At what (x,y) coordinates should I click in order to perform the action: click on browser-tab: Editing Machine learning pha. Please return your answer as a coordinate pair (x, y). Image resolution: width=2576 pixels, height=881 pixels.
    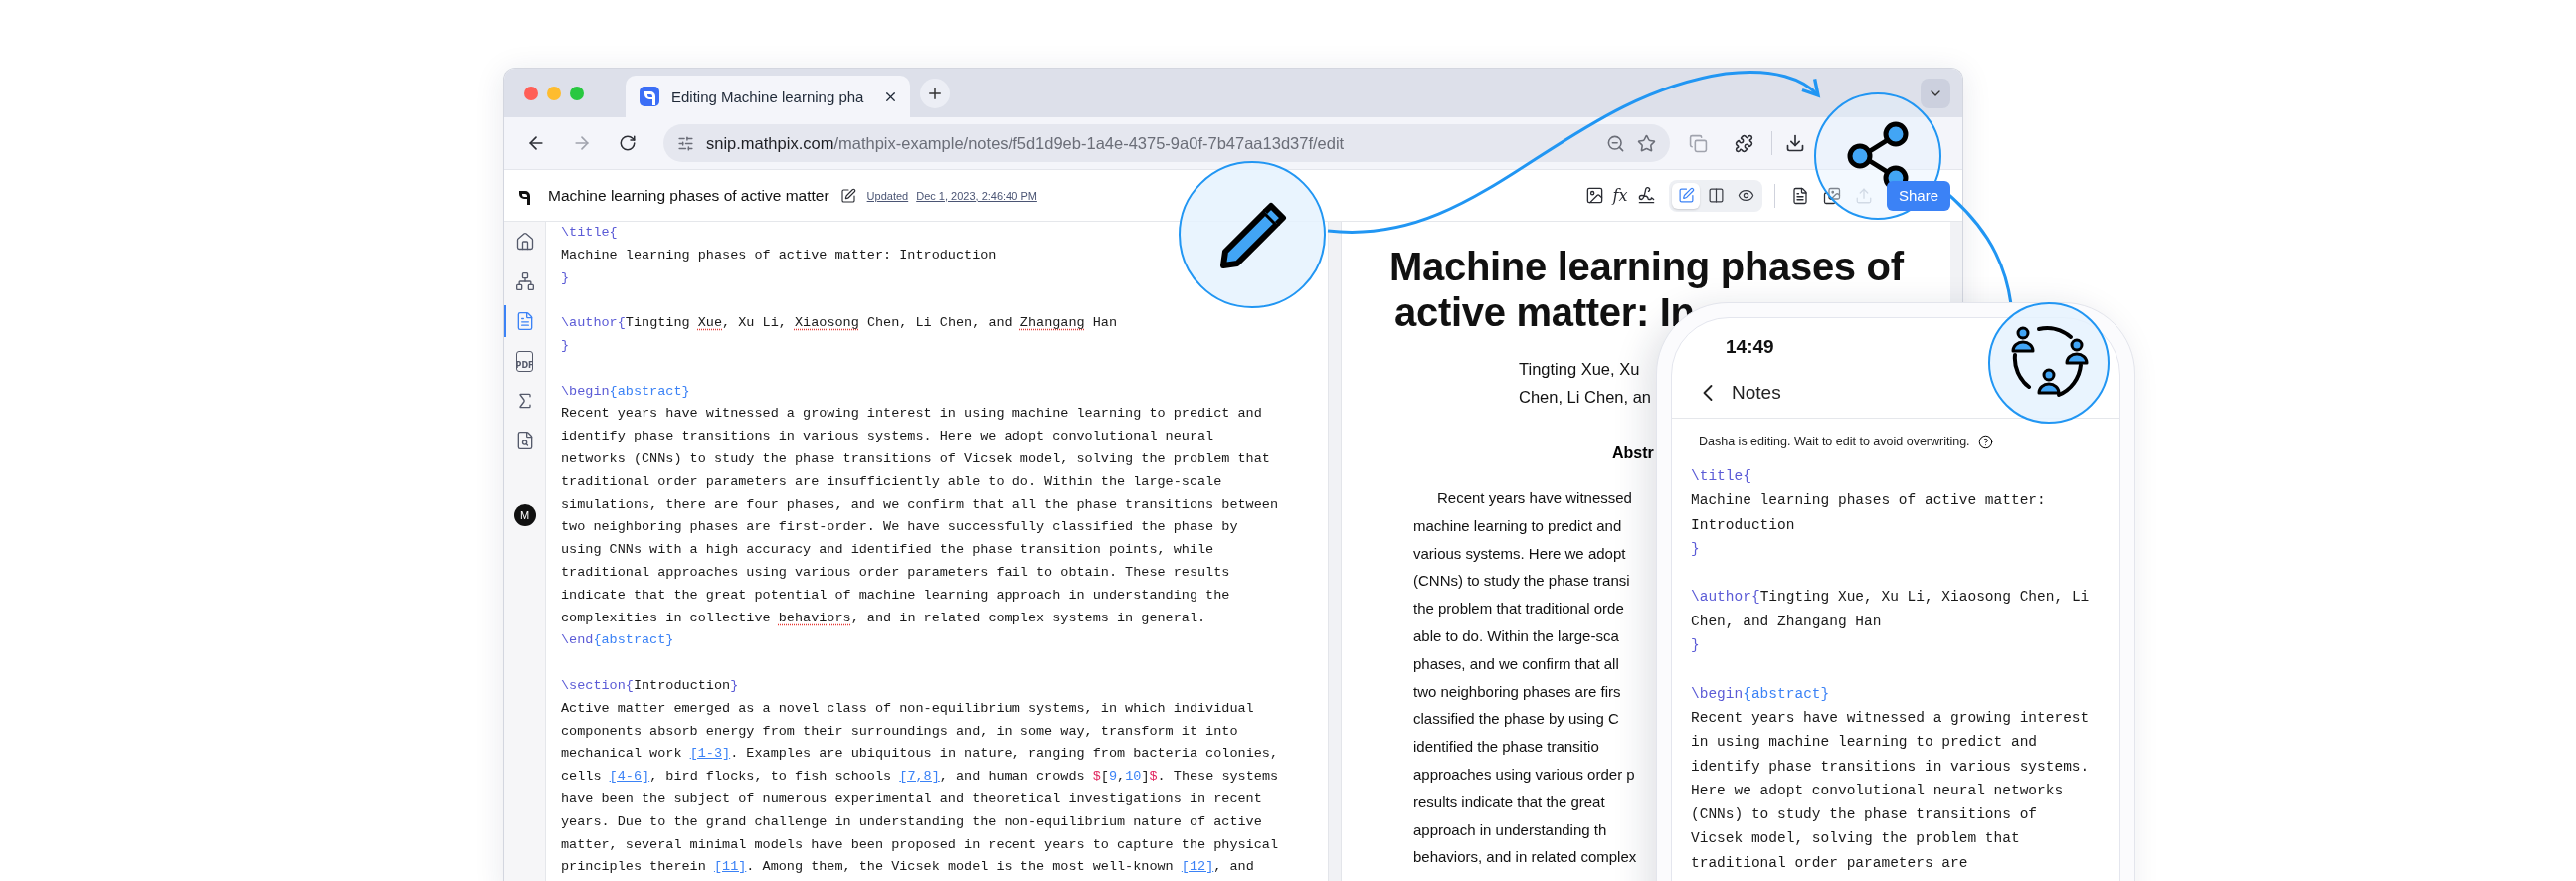
    Looking at the image, I should click on (768, 96).